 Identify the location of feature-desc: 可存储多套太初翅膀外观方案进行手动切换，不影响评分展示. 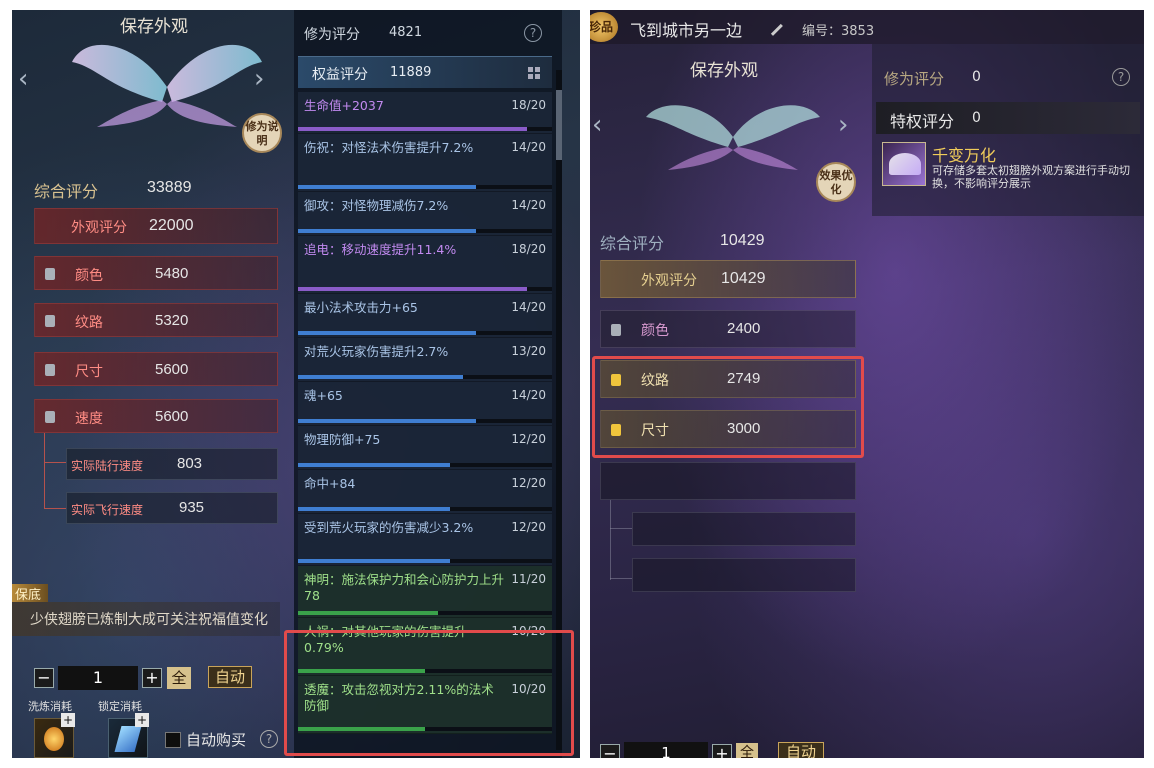
(1031, 177).